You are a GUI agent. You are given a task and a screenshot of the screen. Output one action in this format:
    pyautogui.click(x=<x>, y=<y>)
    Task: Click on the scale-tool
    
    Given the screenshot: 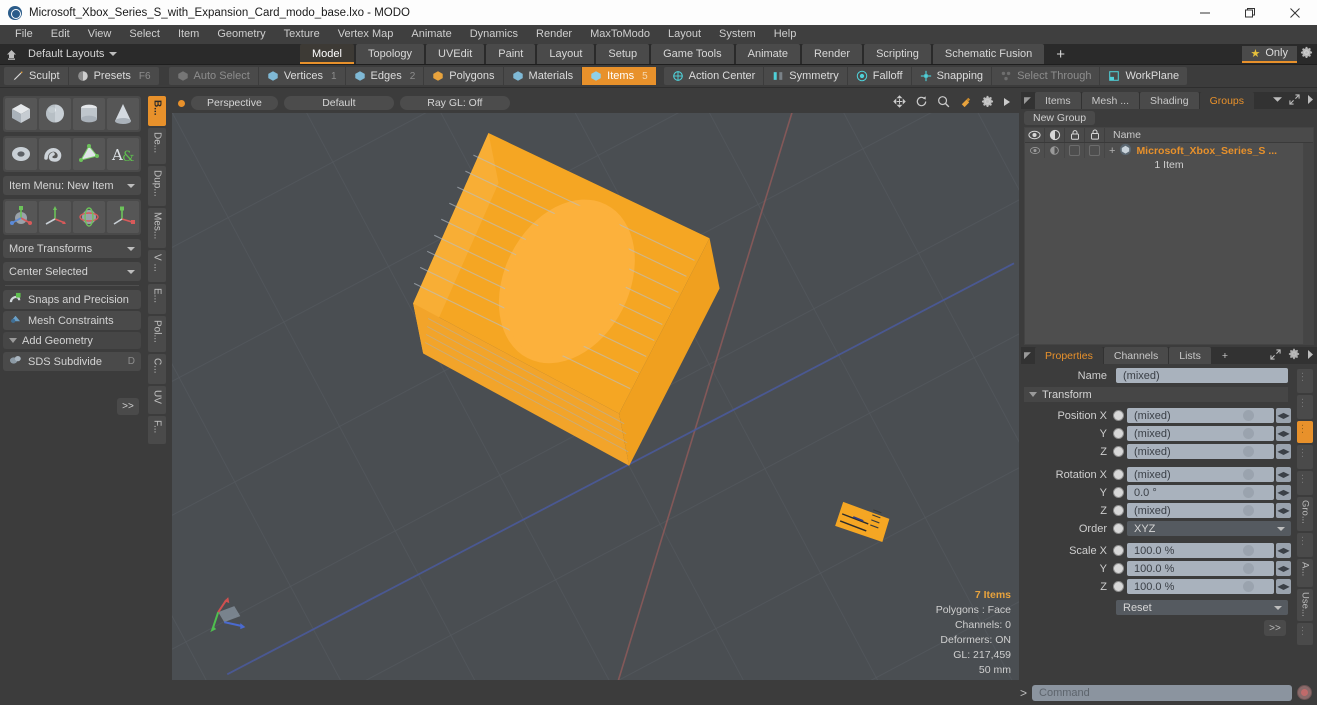 What is the action you would take?
    pyautogui.click(x=123, y=217)
    